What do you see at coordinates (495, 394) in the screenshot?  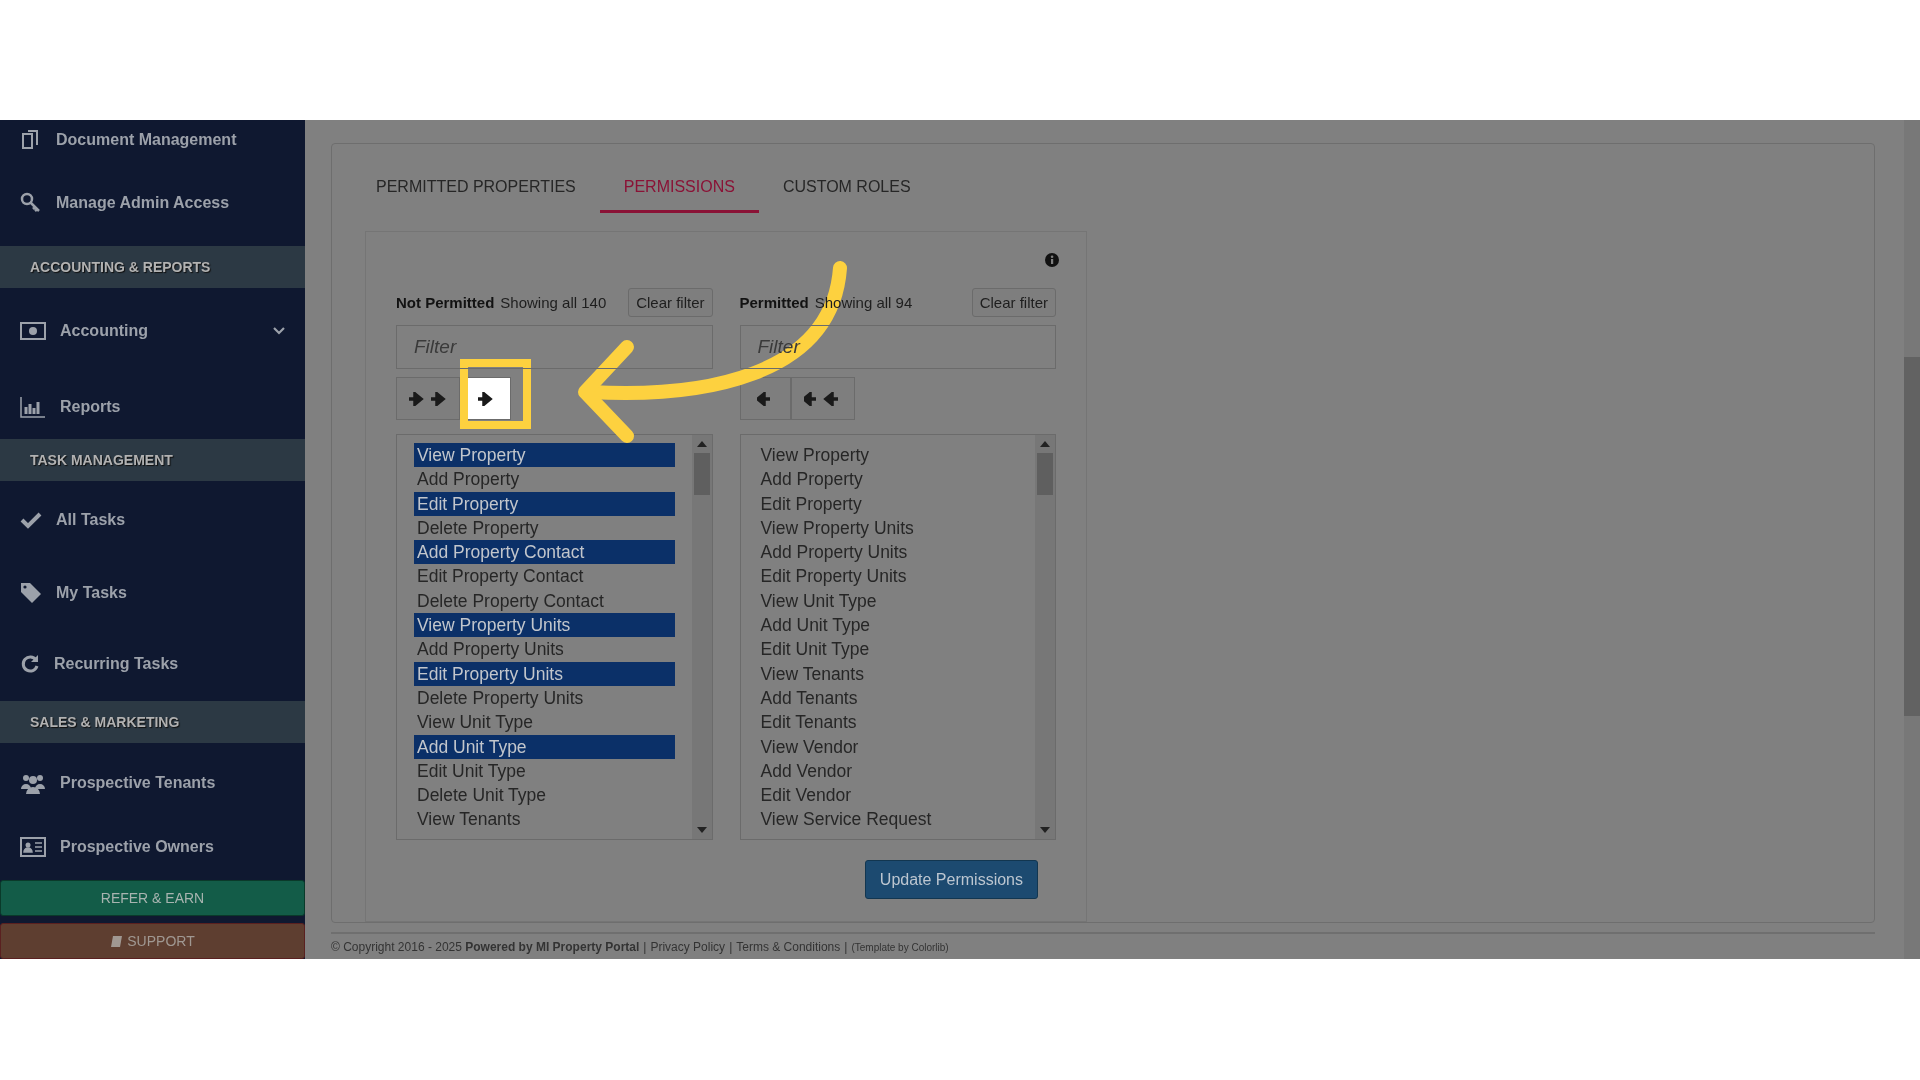 I see `highlight-frame` at bounding box center [495, 394].